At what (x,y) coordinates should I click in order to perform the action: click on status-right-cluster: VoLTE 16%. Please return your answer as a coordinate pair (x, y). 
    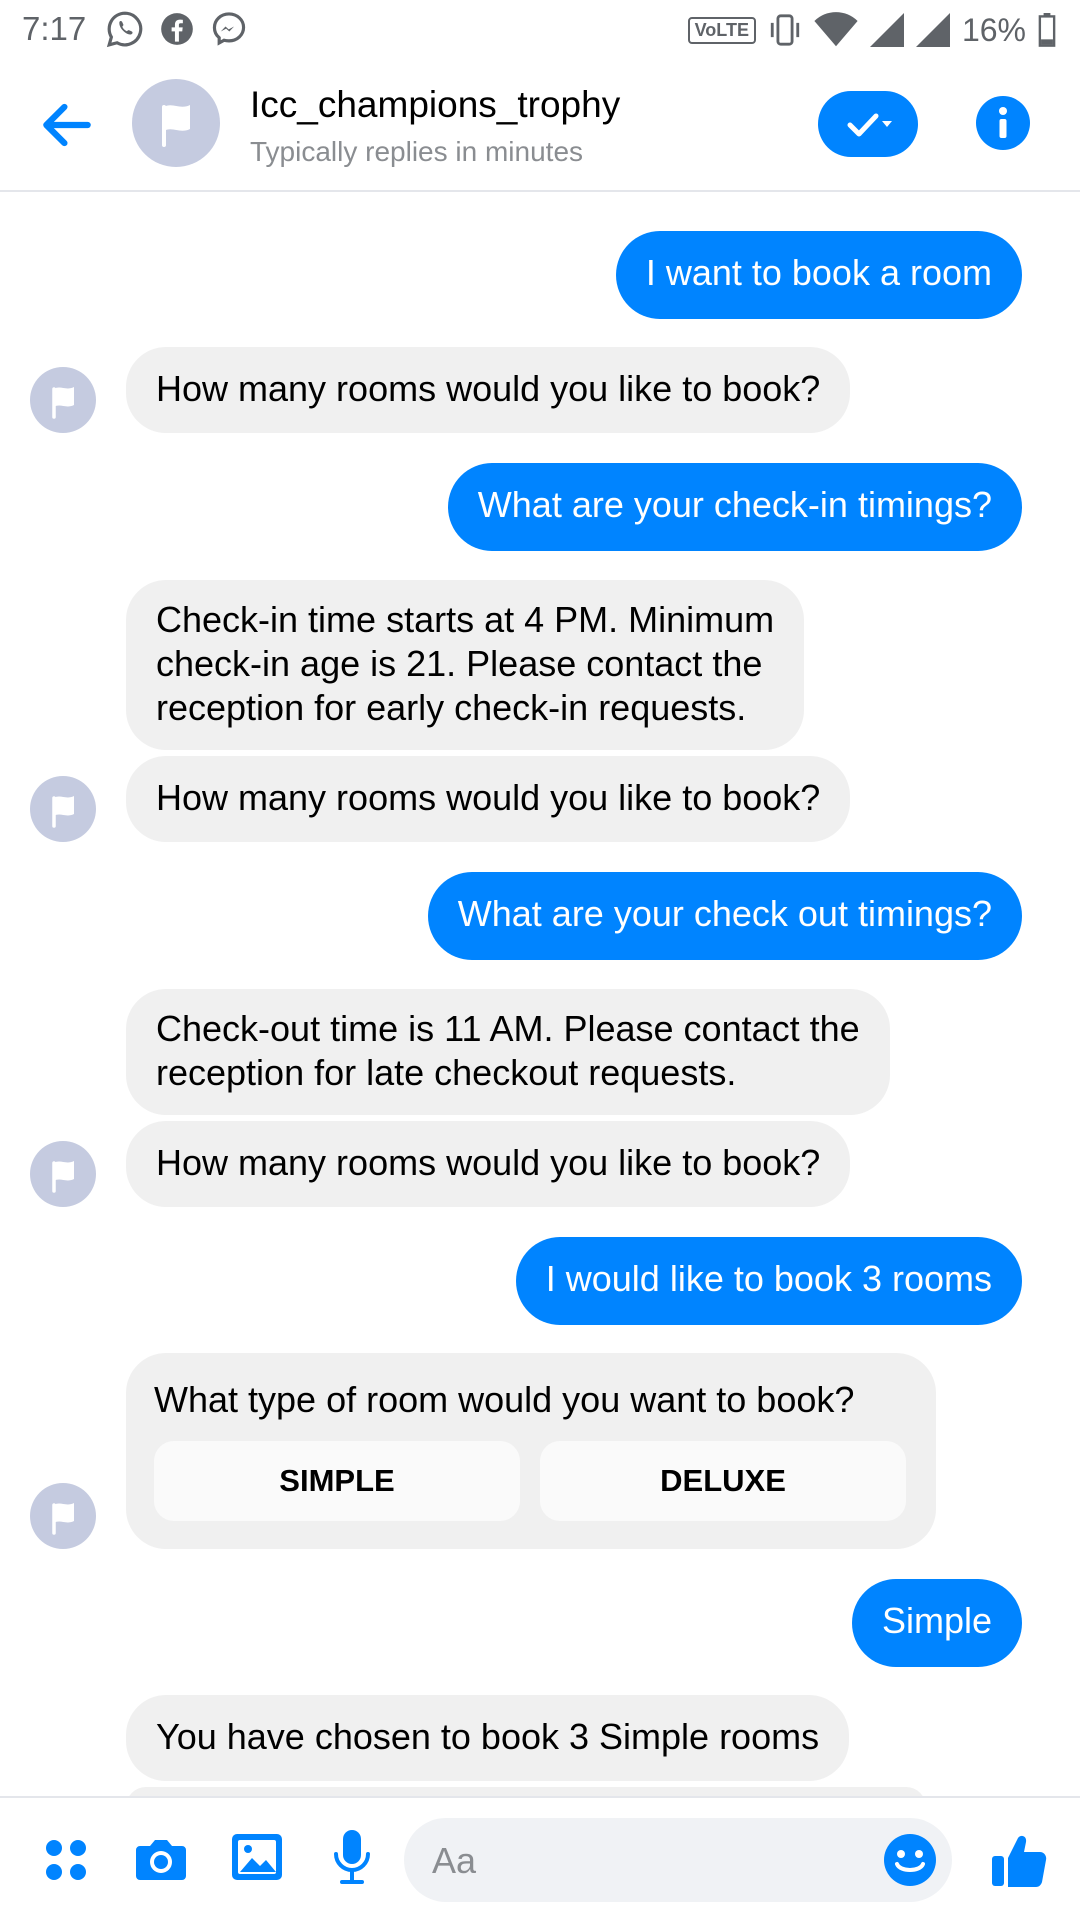
    Looking at the image, I should click on (871, 30).